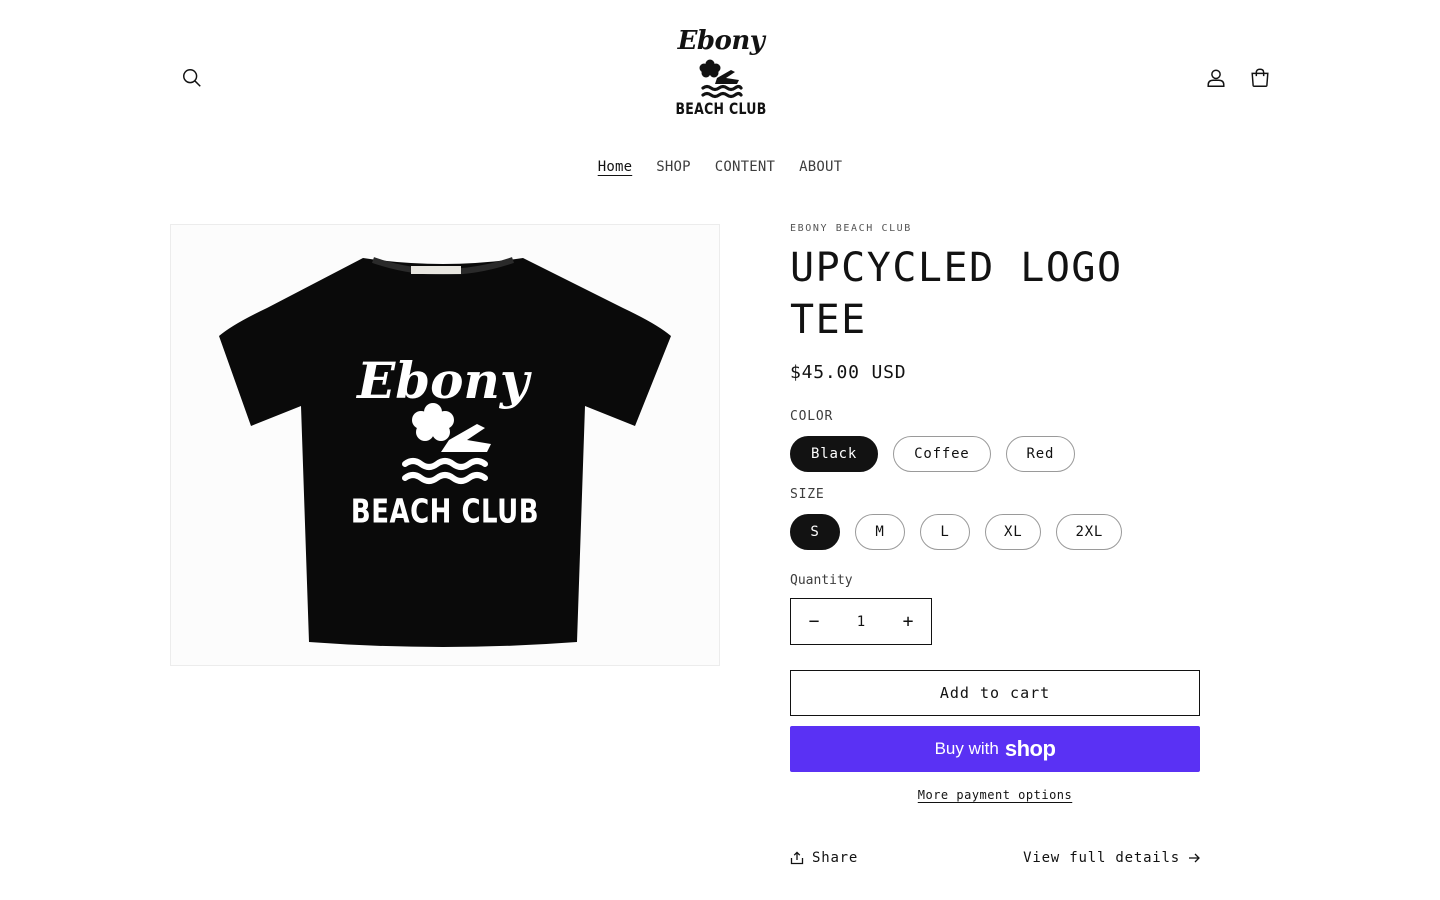 The width and height of the screenshot is (1440, 900). Describe the element at coordinates (812, 416) in the screenshot. I see `color-label: COLOR` at that location.